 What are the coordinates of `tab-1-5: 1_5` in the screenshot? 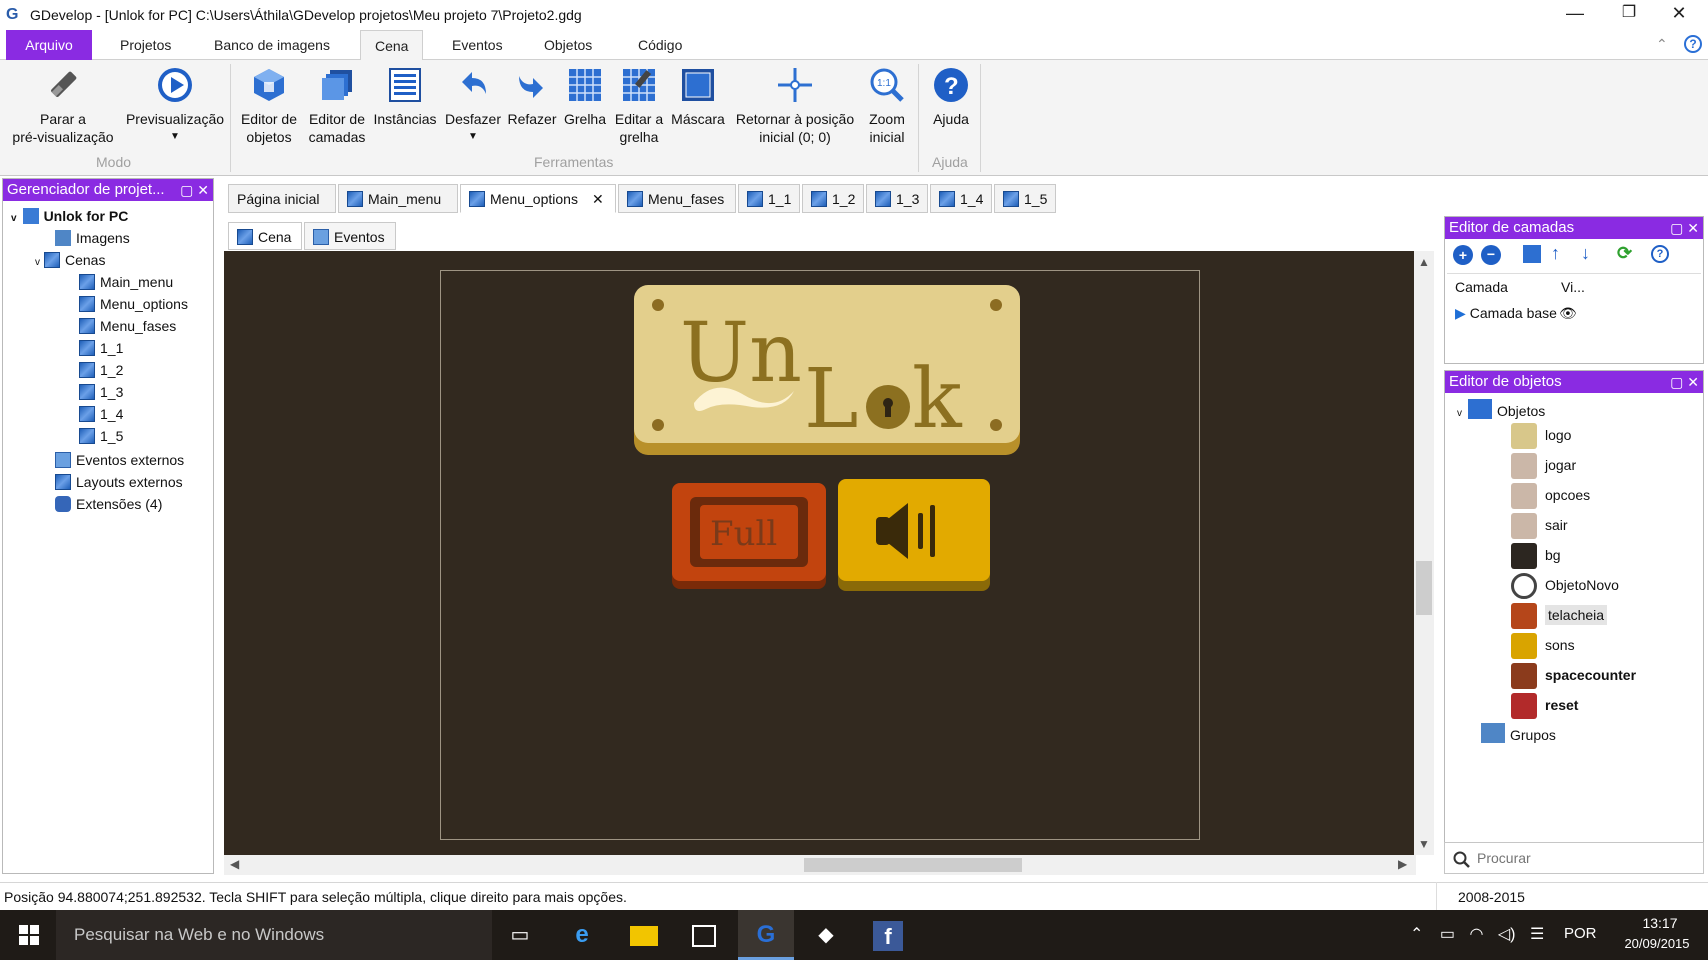 It's located at (1025, 198).